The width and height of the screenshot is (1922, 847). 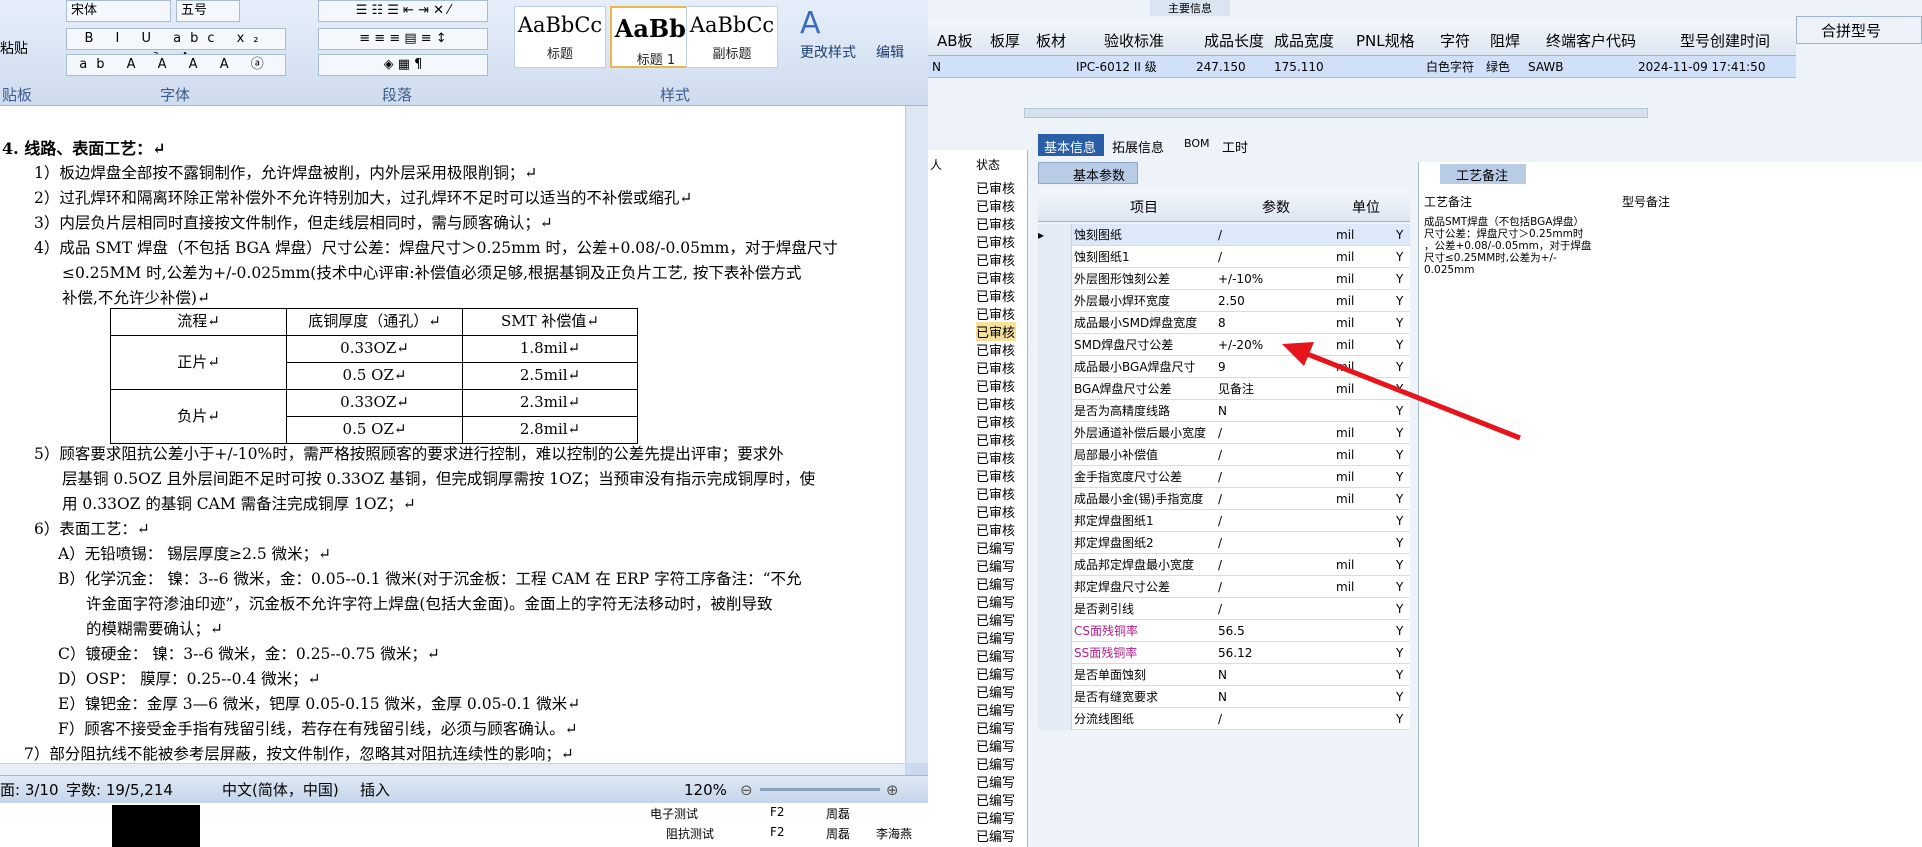 I want to click on zoom-level: 120%, so click(x=705, y=790).